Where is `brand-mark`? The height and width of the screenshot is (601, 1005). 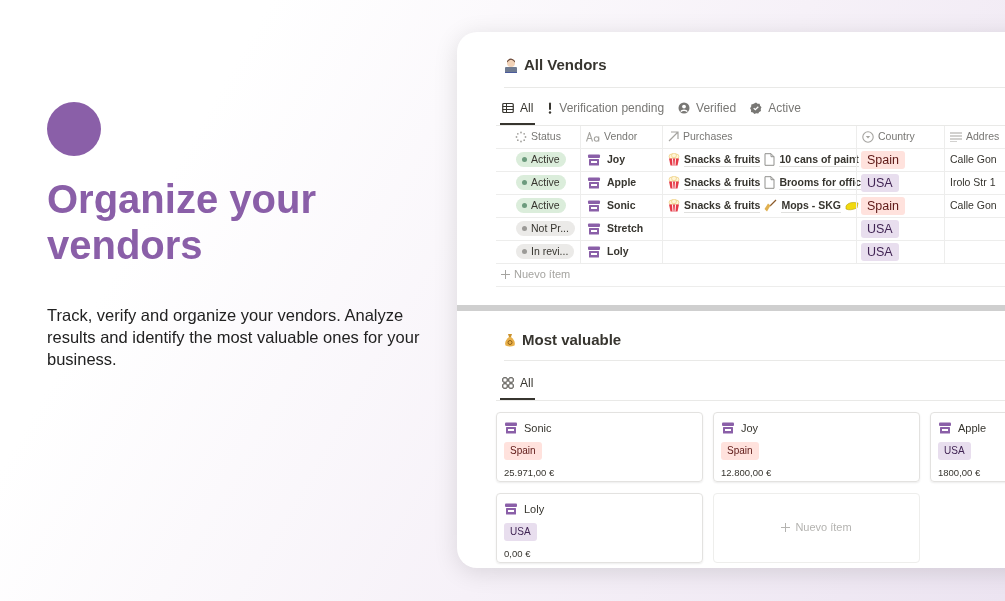 brand-mark is located at coordinates (74, 129).